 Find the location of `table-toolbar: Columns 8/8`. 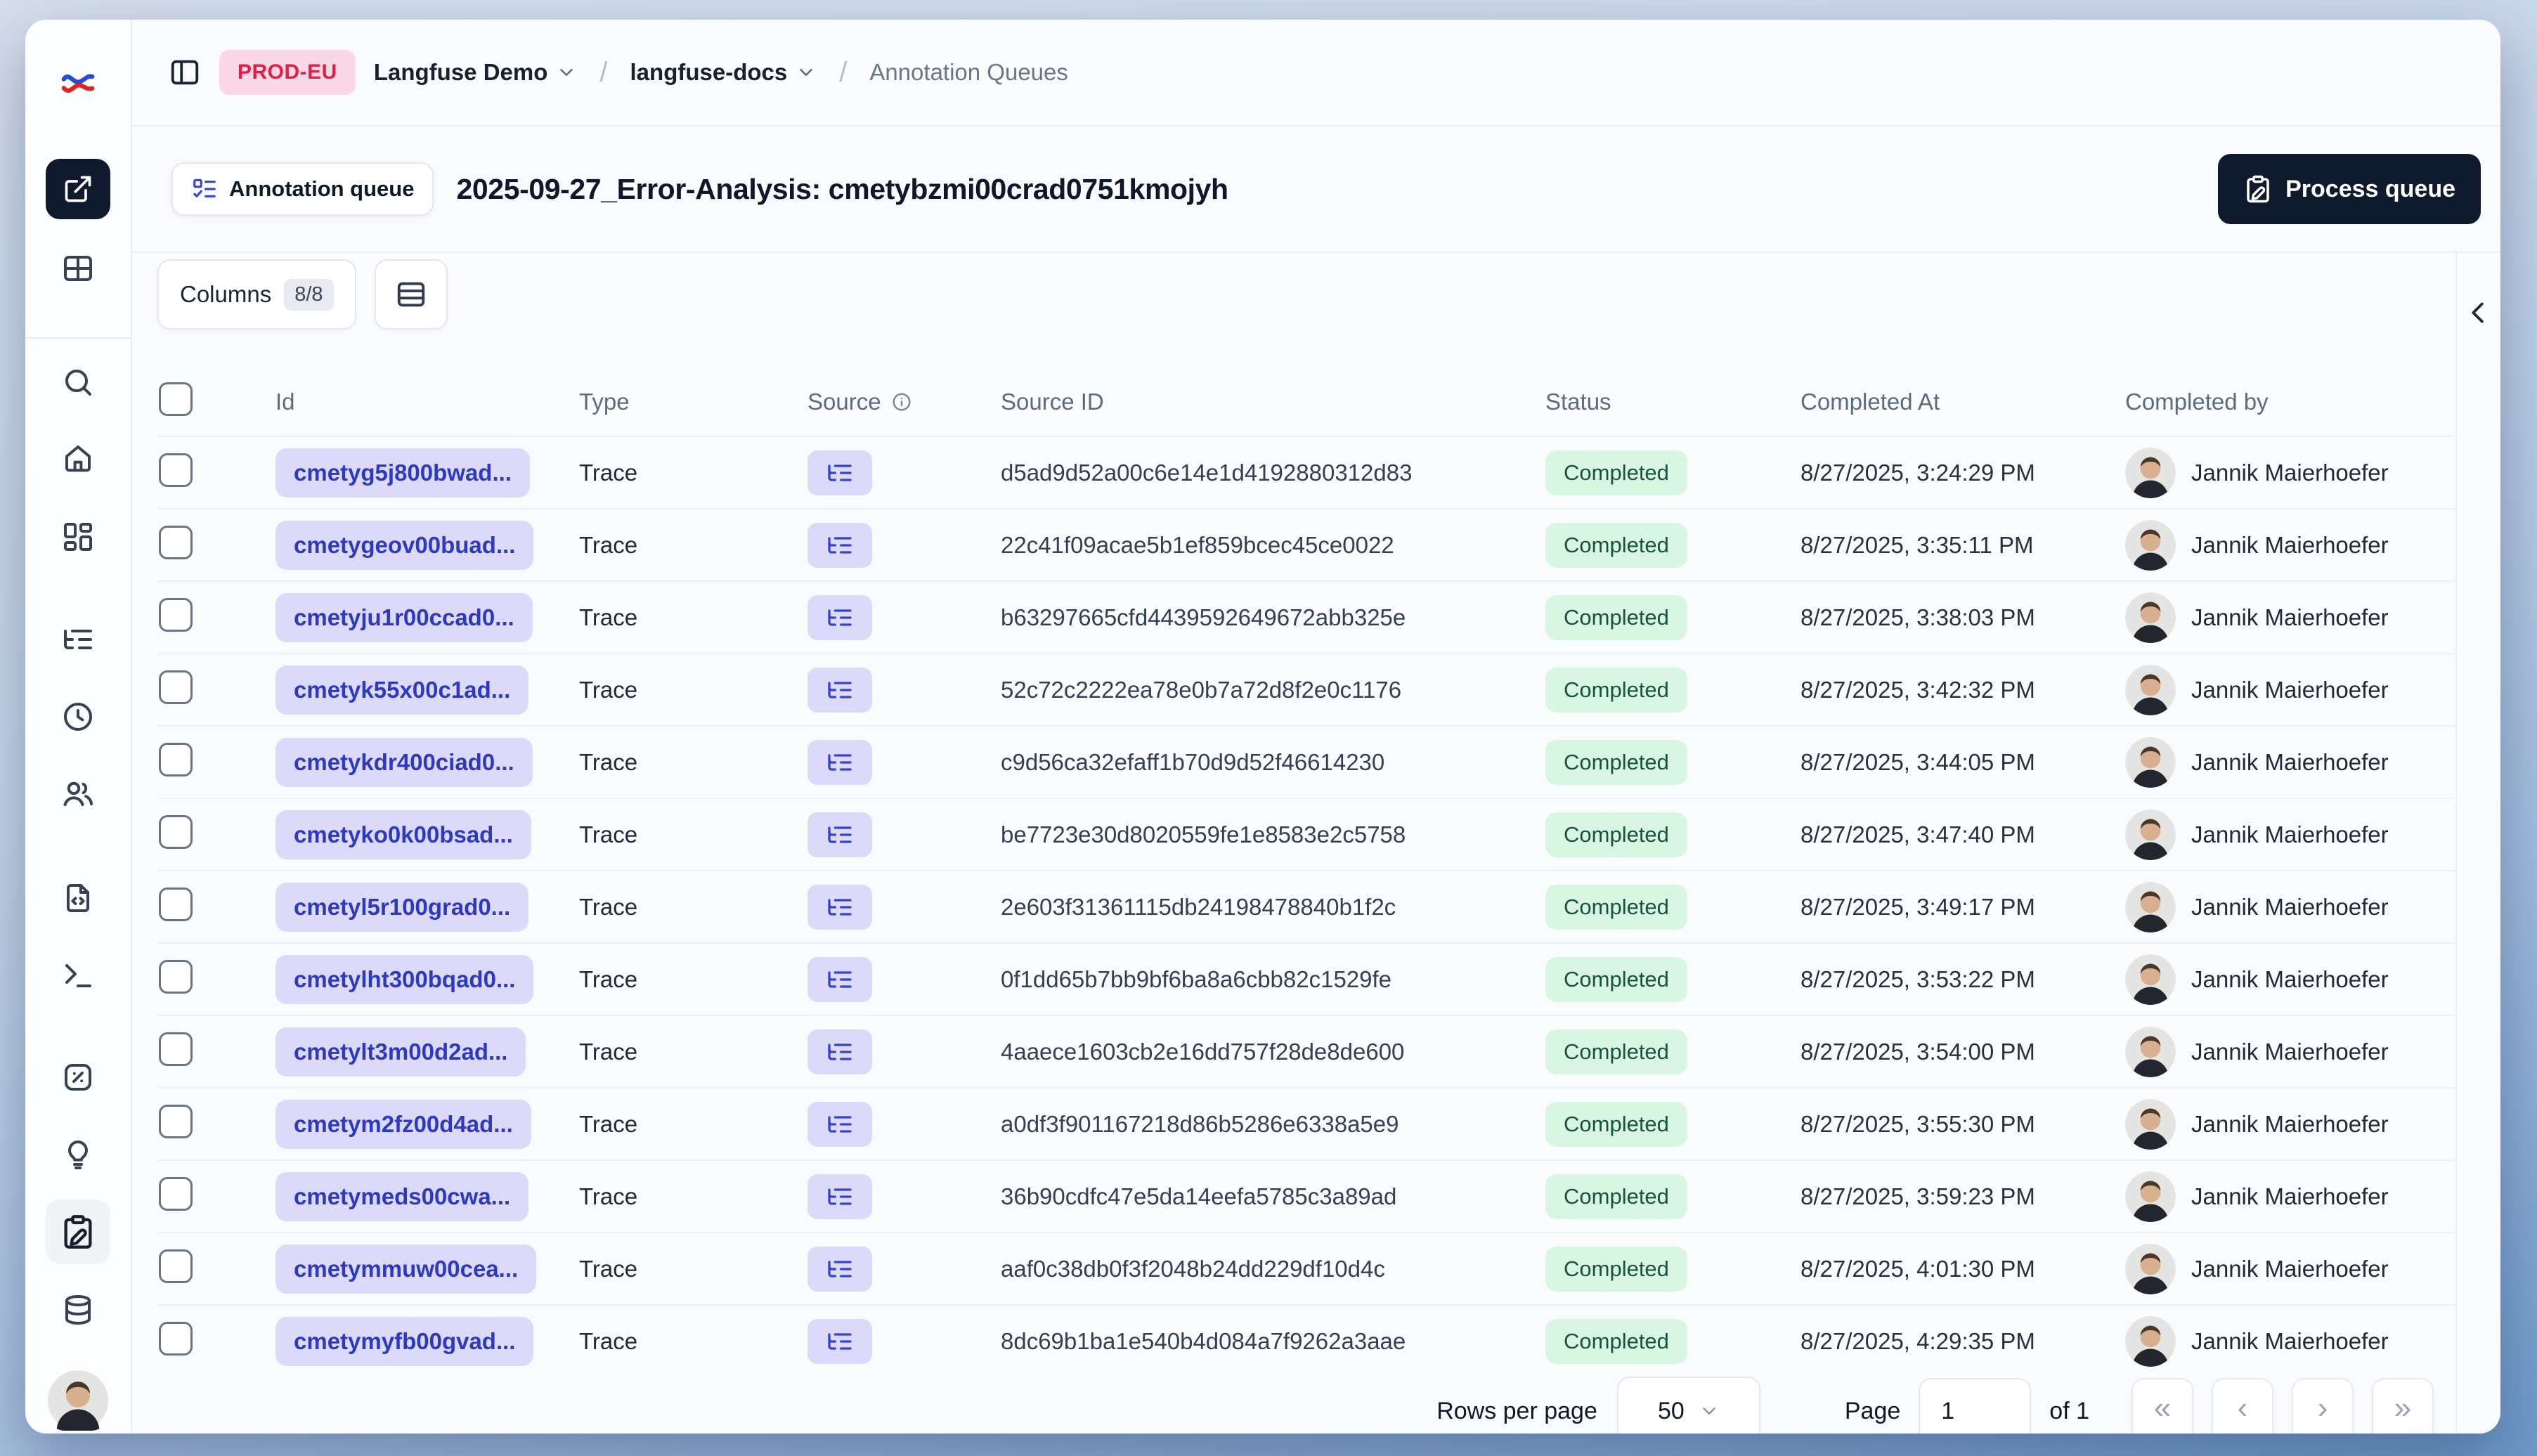

table-toolbar: Columns 8/8 is located at coordinates (1316, 295).